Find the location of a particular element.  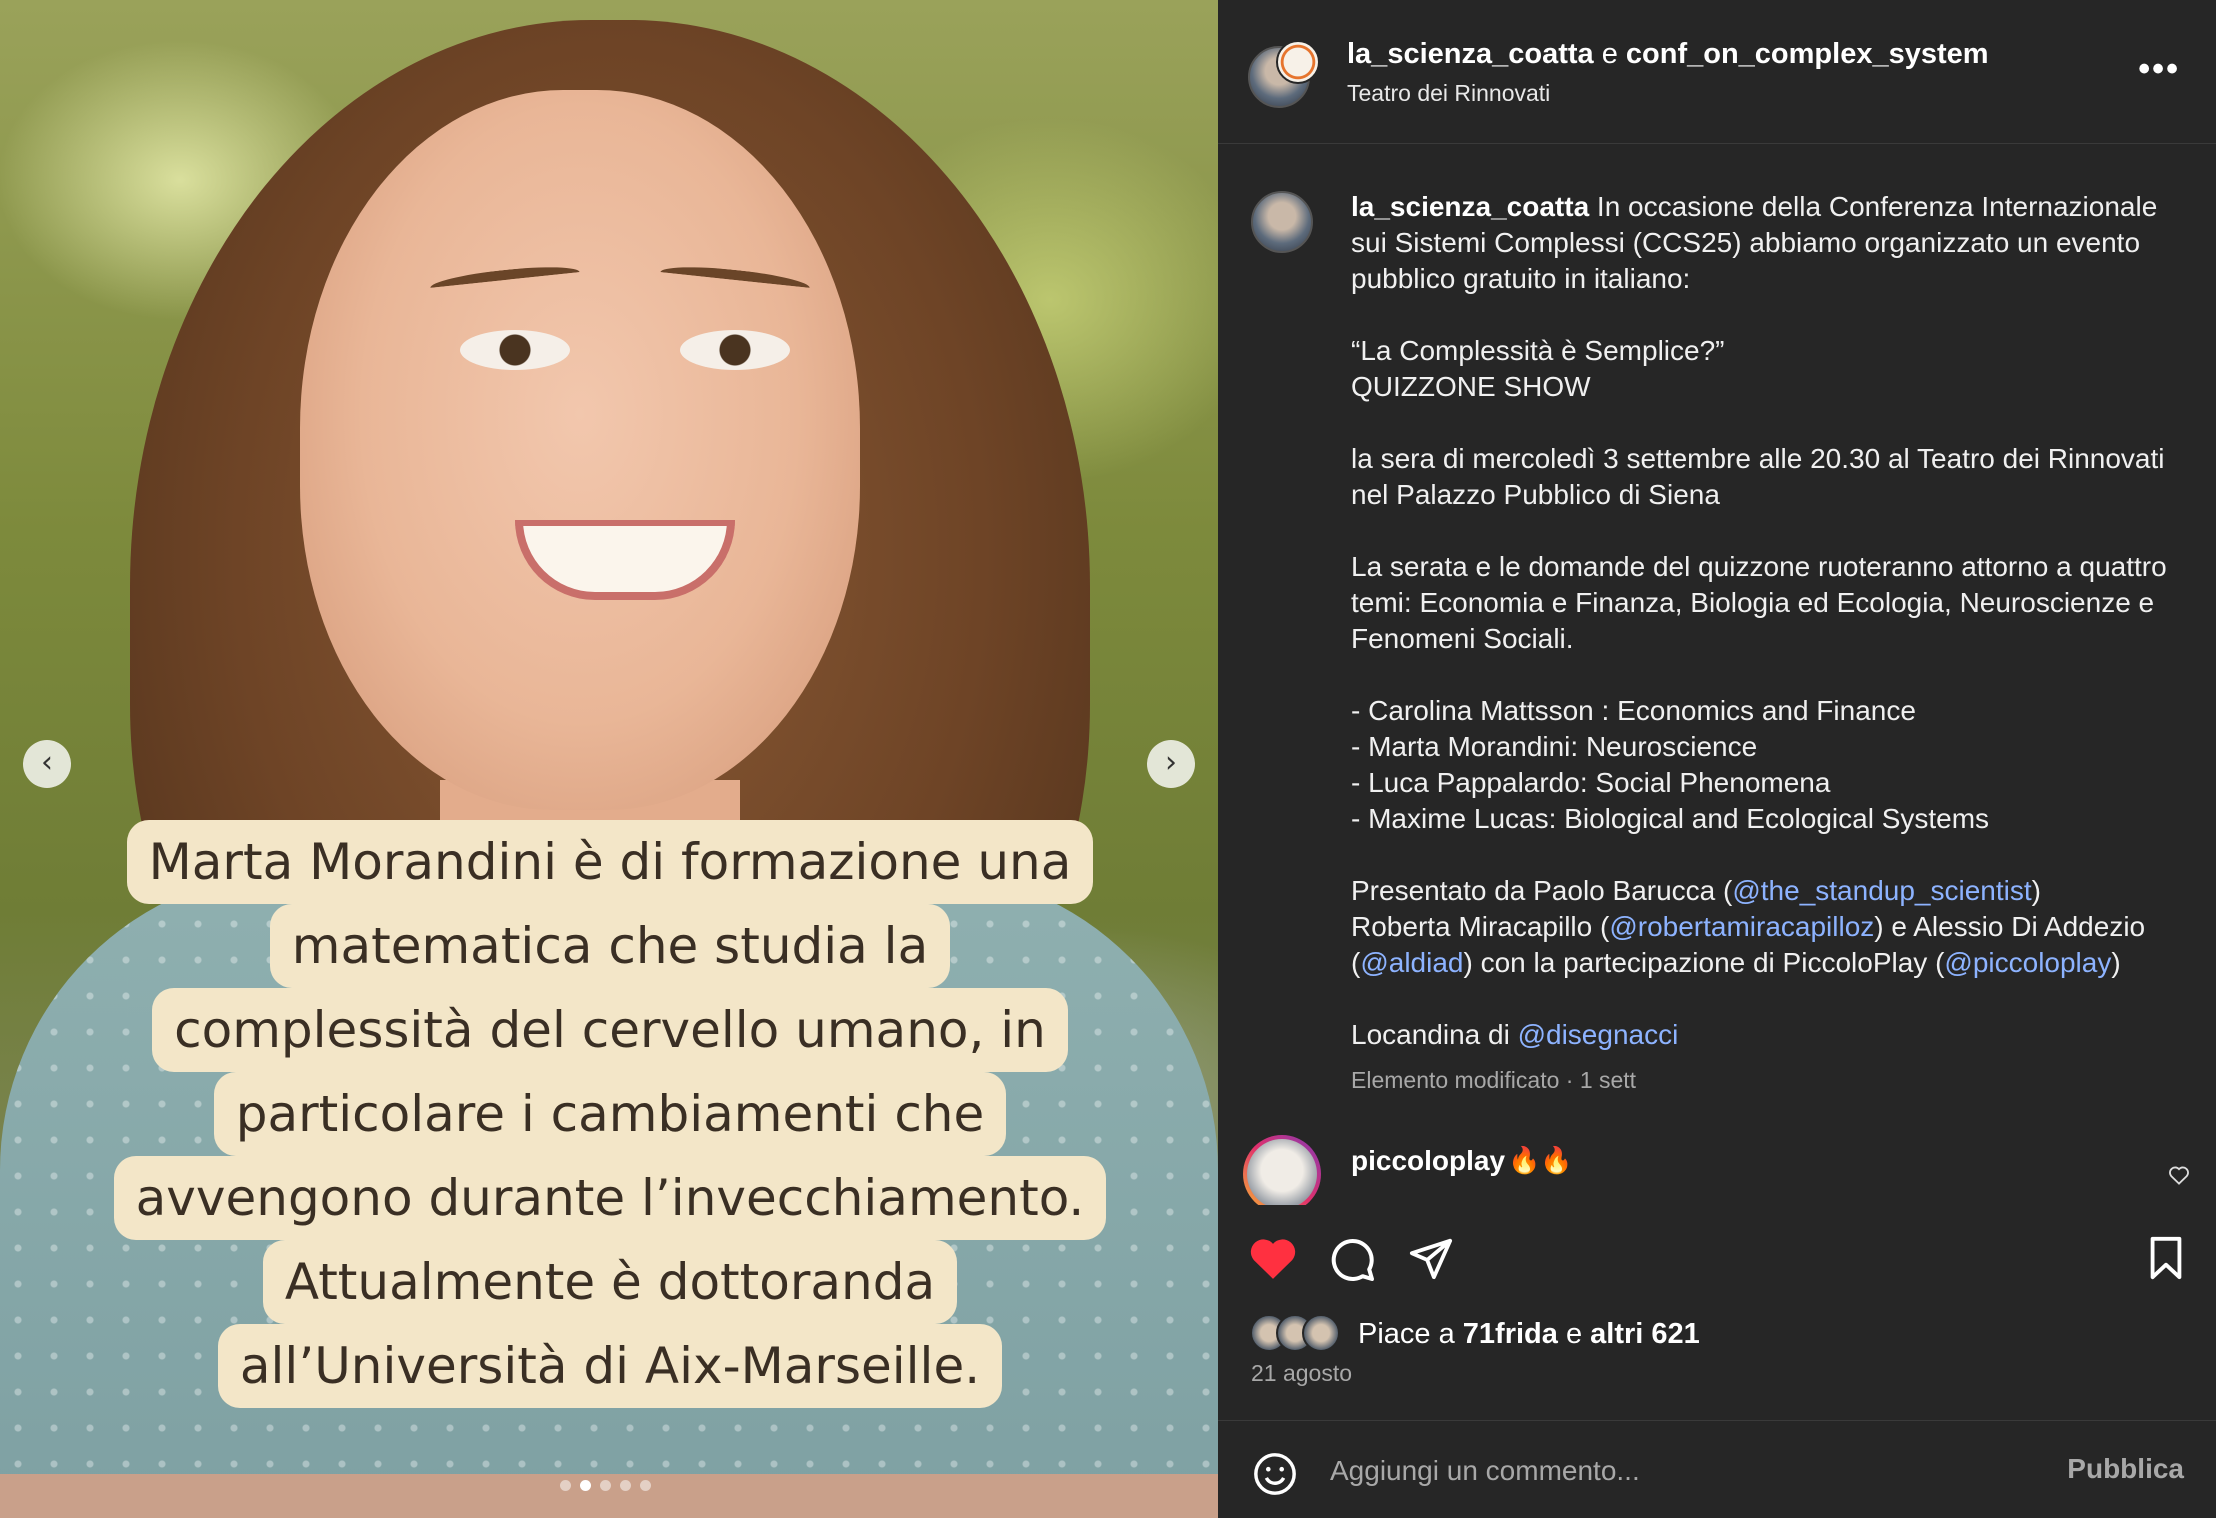

caption-username: la_scienza_coatta is located at coordinates (1470, 206).